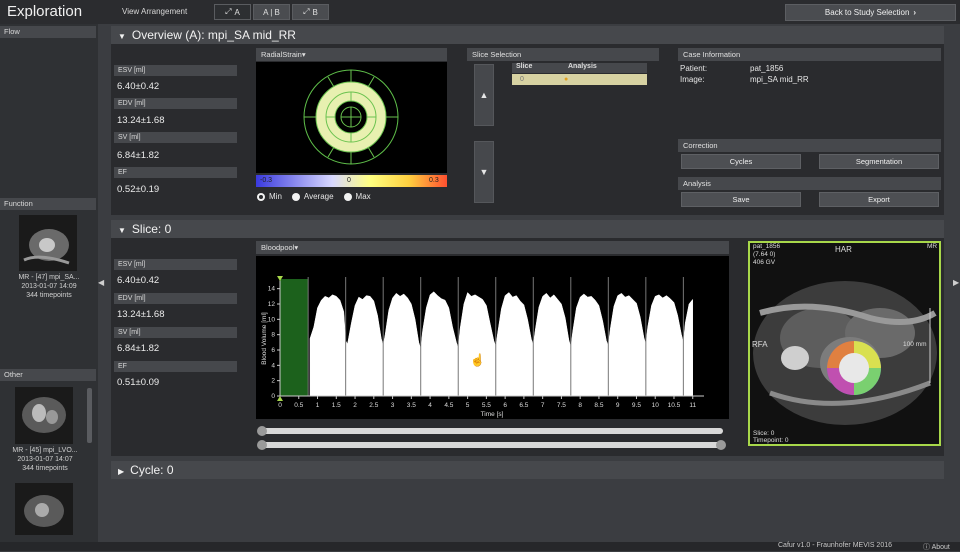 This screenshot has height=552, width=960. Describe the element at coordinates (303, 54) in the screenshot. I see `dropdown-arrow-icon: ▾` at that location.